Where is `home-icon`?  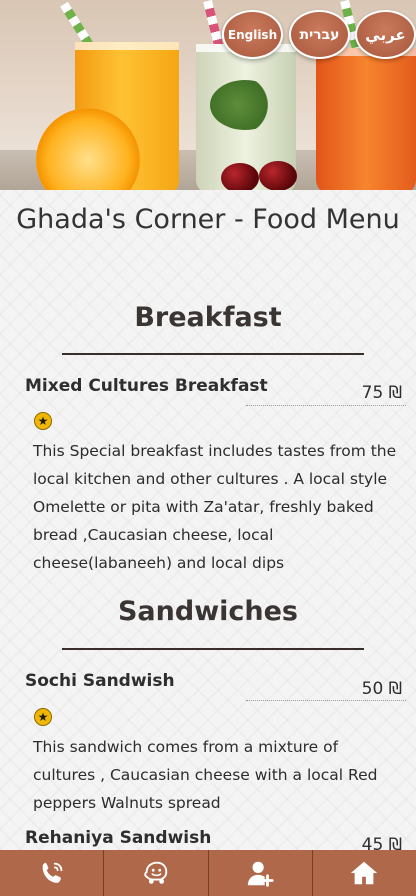 home-icon is located at coordinates (364, 873).